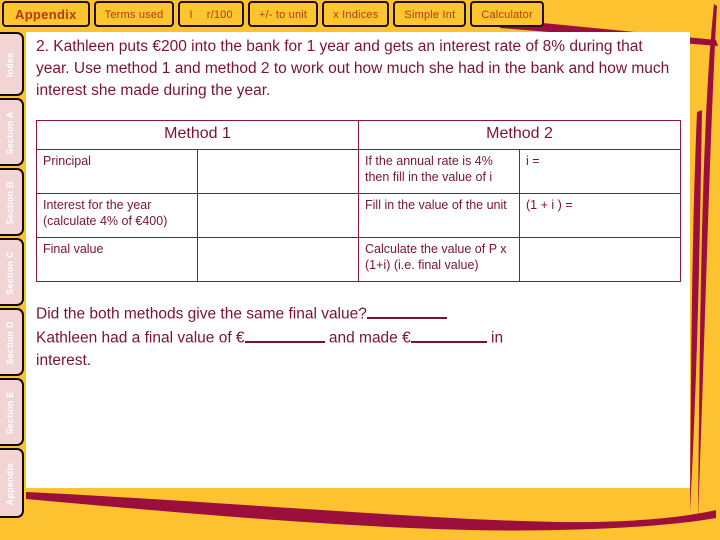  What do you see at coordinates (600, 171) in the screenshot?
I see `cell-m2-value: i =` at bounding box center [600, 171].